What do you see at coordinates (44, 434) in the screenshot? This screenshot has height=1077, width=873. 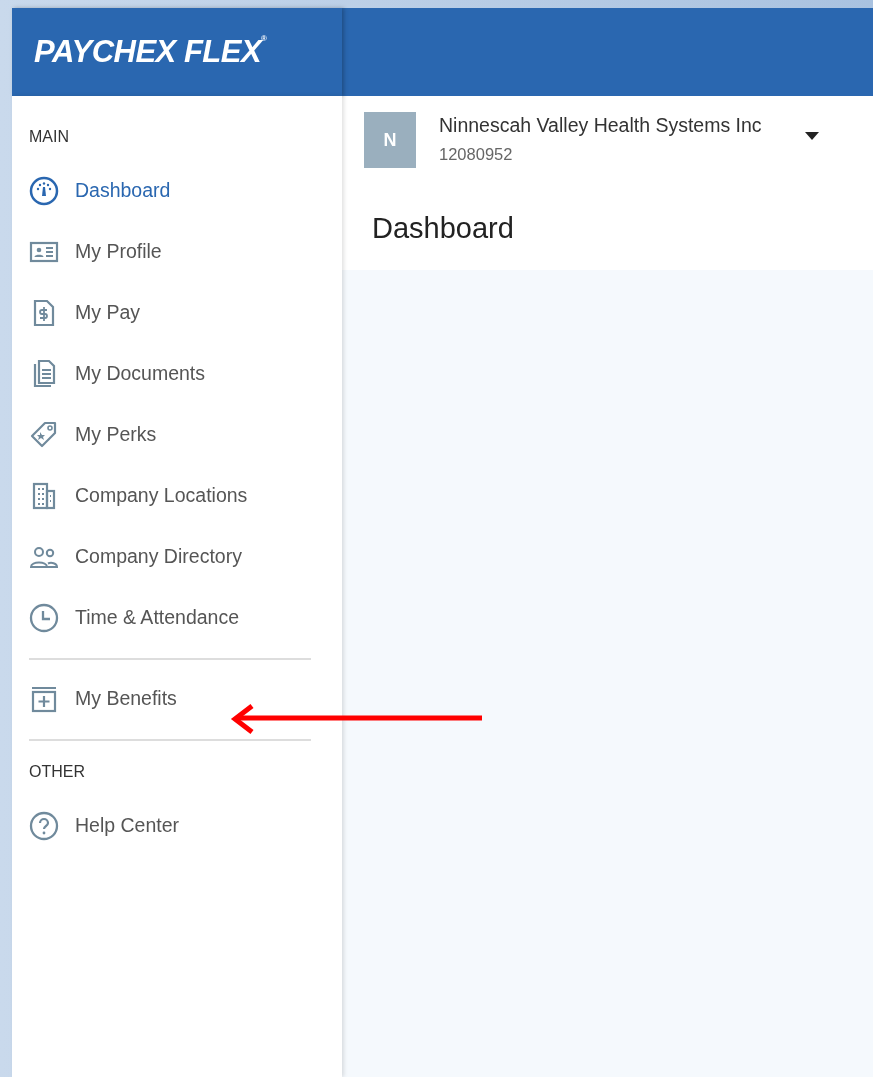 I see `tag-icon` at bounding box center [44, 434].